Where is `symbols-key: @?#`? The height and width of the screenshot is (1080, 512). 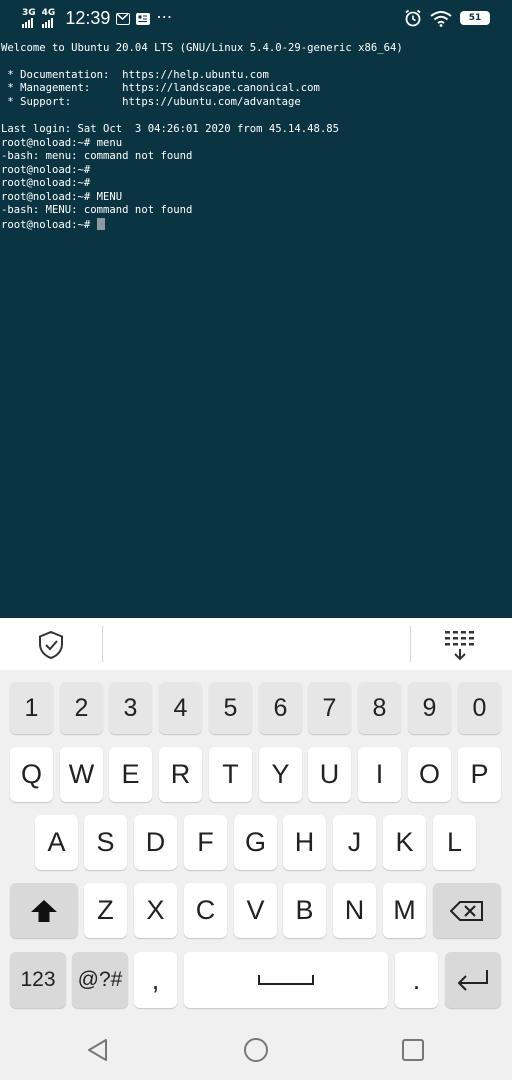
symbols-key: @?# is located at coordinates (100, 980).